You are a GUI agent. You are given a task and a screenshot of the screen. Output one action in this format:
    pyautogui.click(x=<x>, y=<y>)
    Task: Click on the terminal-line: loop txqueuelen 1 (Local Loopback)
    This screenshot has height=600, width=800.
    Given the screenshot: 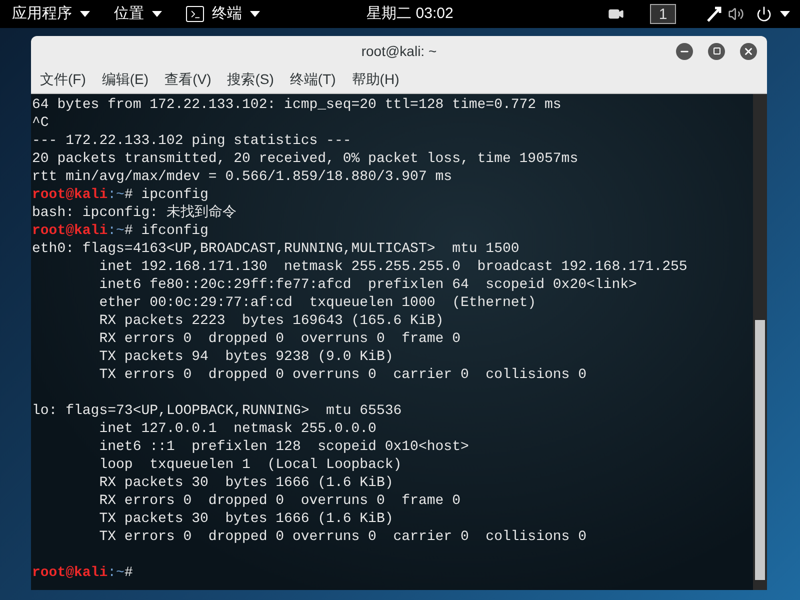 What is the action you would take?
    pyautogui.click(x=250, y=465)
    